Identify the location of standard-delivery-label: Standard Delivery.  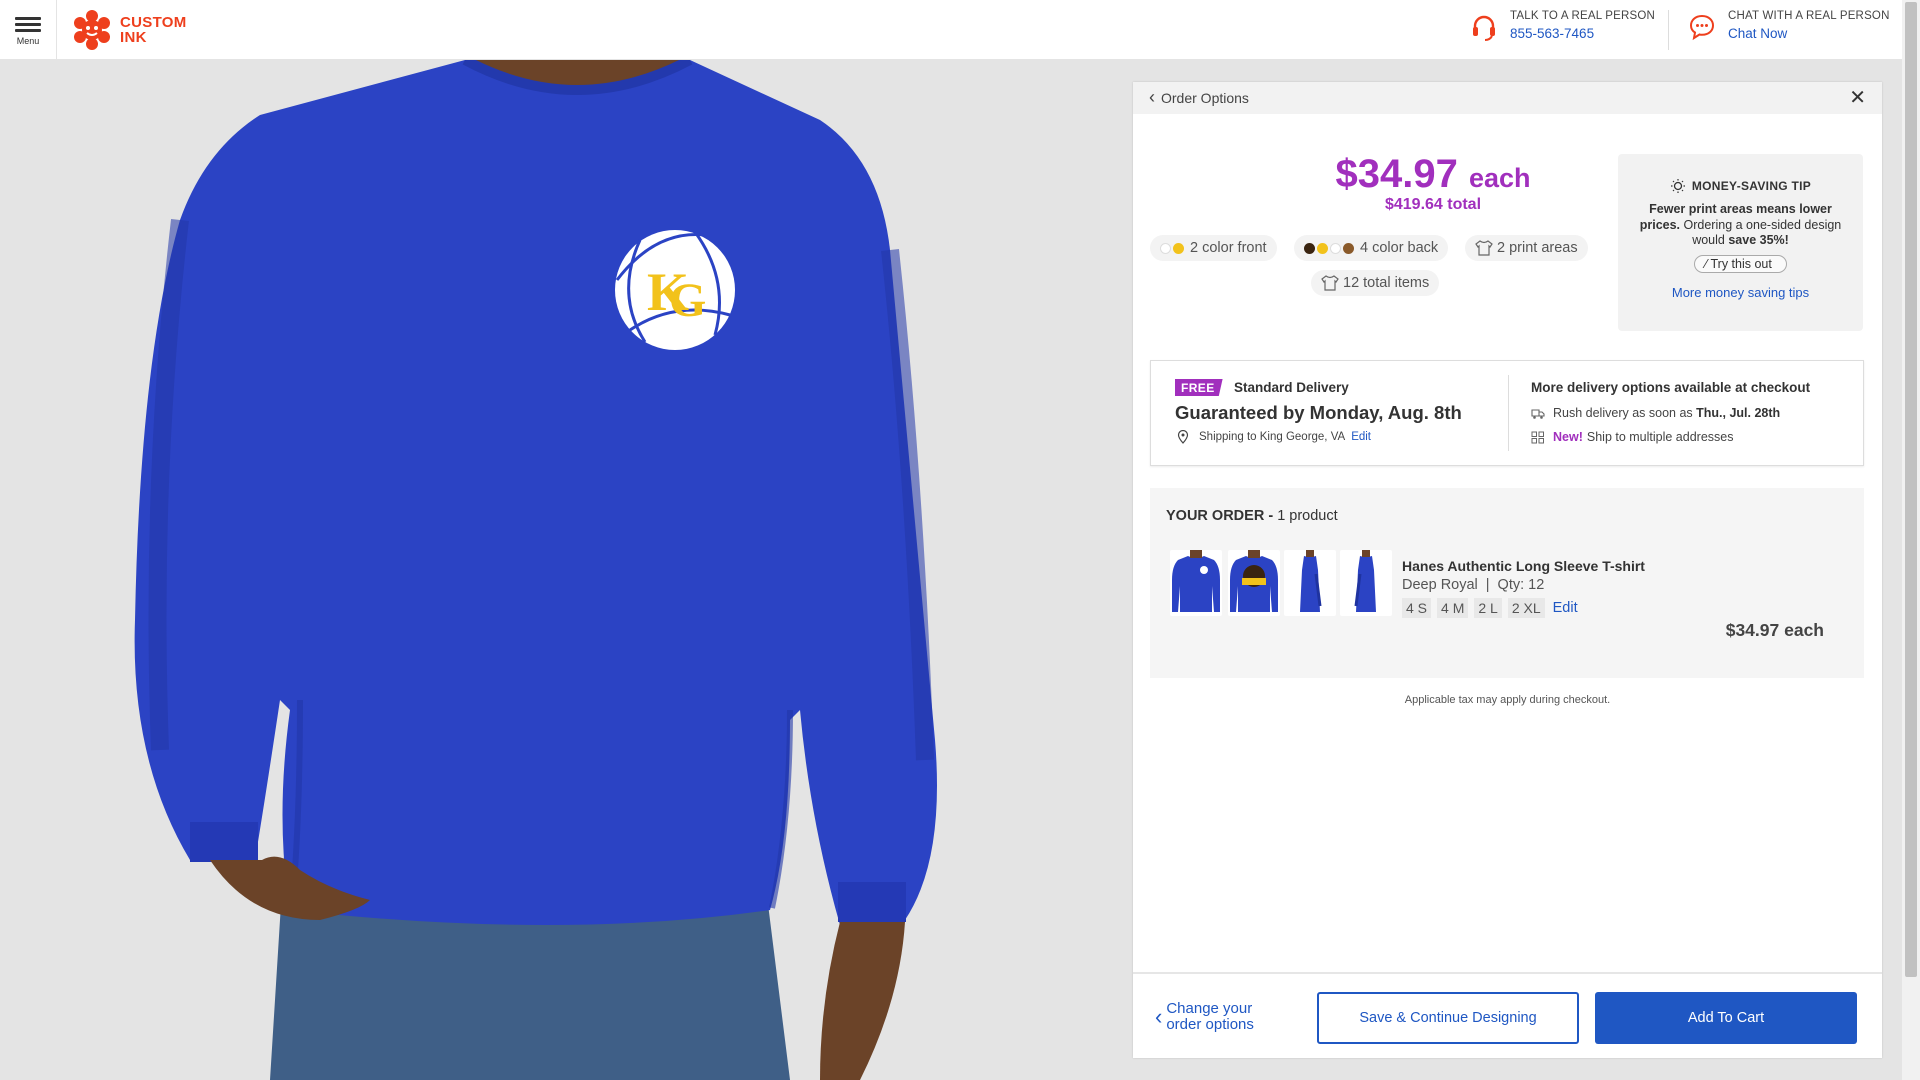
(1291, 387).